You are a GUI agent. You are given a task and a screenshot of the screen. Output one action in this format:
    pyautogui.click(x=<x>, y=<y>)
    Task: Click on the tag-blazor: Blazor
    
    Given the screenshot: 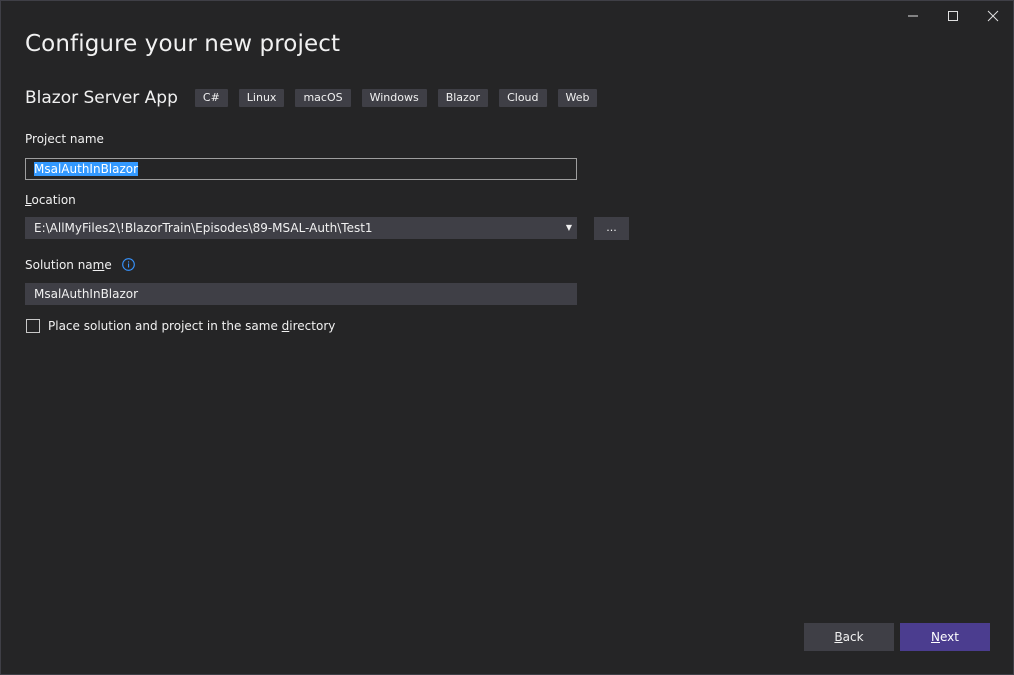 What is the action you would take?
    pyautogui.click(x=463, y=98)
    